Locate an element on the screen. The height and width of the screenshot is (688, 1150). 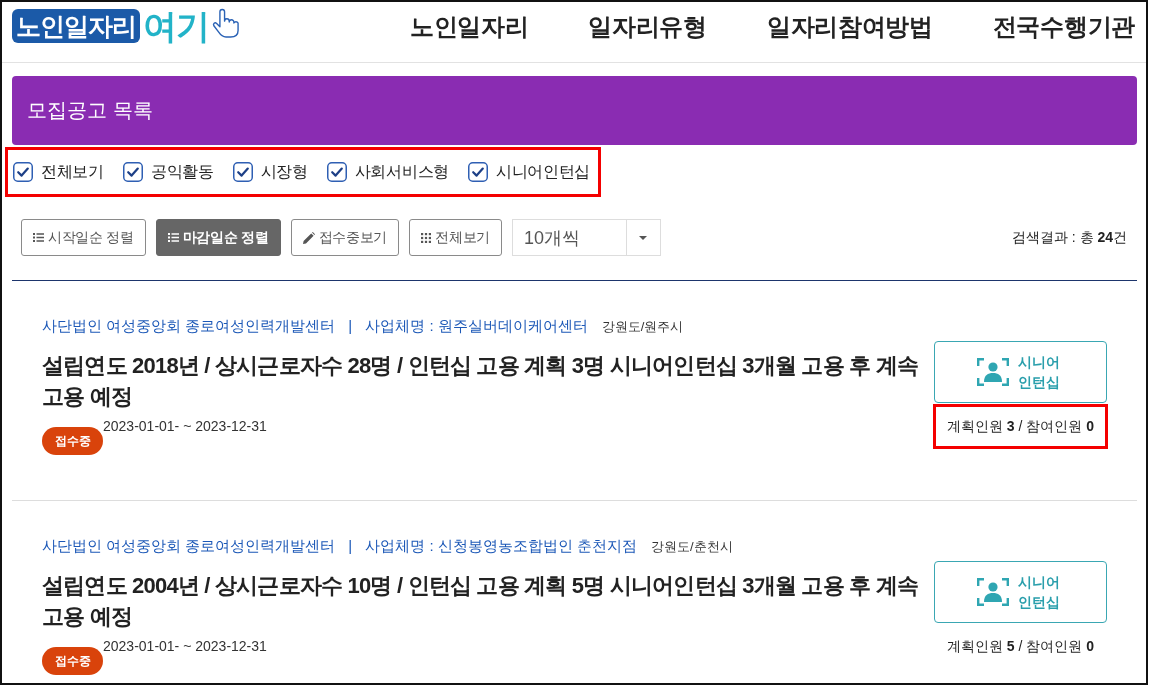
business-name-link: 사업체명 : 원주실버데이케어센터 is located at coordinates (476, 326).